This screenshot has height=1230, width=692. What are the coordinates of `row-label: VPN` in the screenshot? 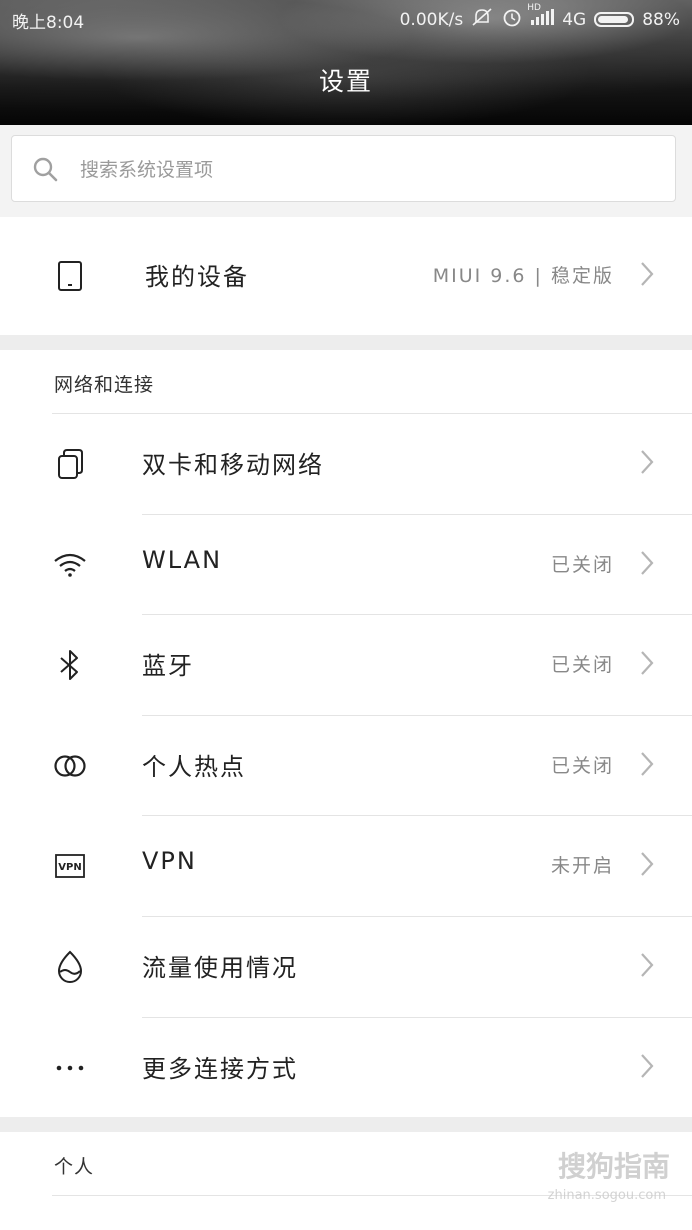 It's located at (169, 861).